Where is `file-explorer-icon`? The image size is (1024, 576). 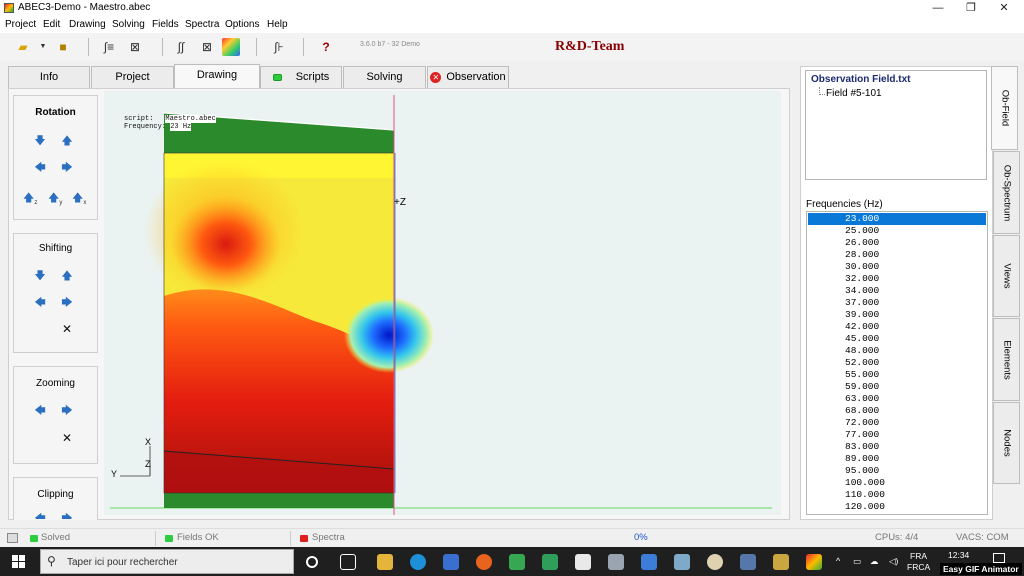 file-explorer-icon is located at coordinates (385, 562).